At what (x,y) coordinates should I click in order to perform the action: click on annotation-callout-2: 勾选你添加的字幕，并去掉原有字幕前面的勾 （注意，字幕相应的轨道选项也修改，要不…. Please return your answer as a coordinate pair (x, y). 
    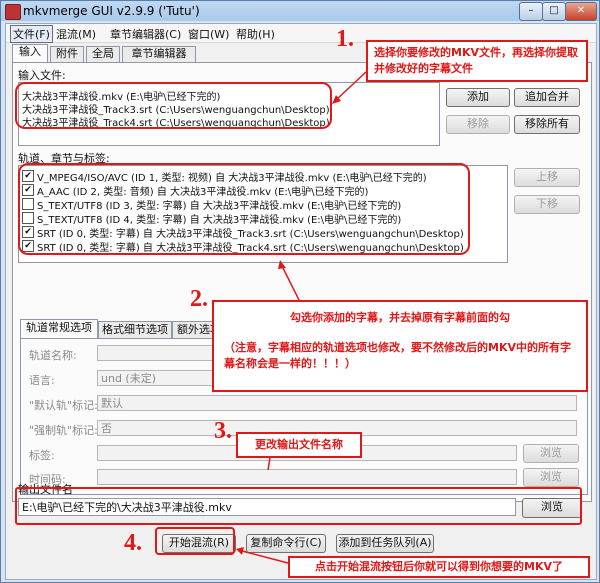
    Looking at the image, I should click on (400, 346).